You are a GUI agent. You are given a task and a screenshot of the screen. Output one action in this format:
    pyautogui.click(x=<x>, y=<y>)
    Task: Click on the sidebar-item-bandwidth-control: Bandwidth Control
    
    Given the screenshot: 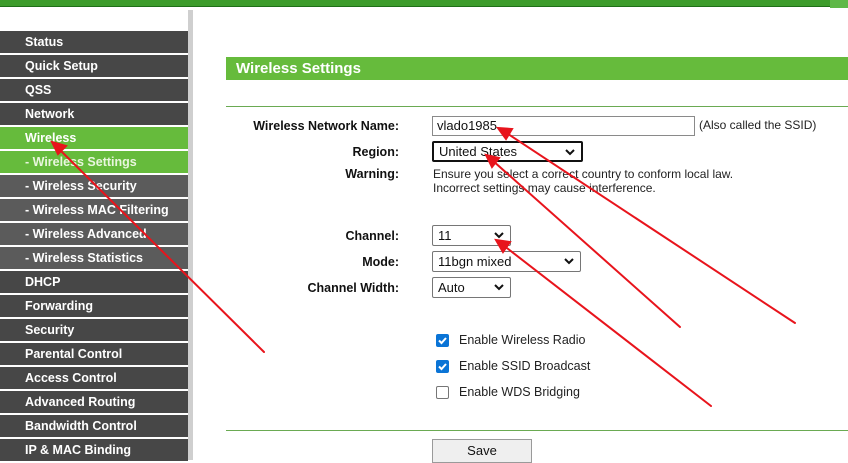 What is the action you would take?
    pyautogui.click(x=94, y=426)
    